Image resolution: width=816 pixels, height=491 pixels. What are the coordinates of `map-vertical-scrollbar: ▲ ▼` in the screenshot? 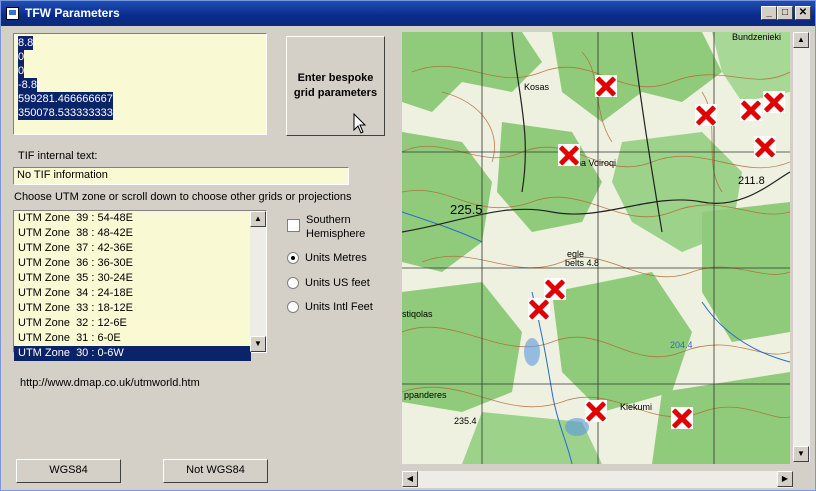 It's located at (801, 247).